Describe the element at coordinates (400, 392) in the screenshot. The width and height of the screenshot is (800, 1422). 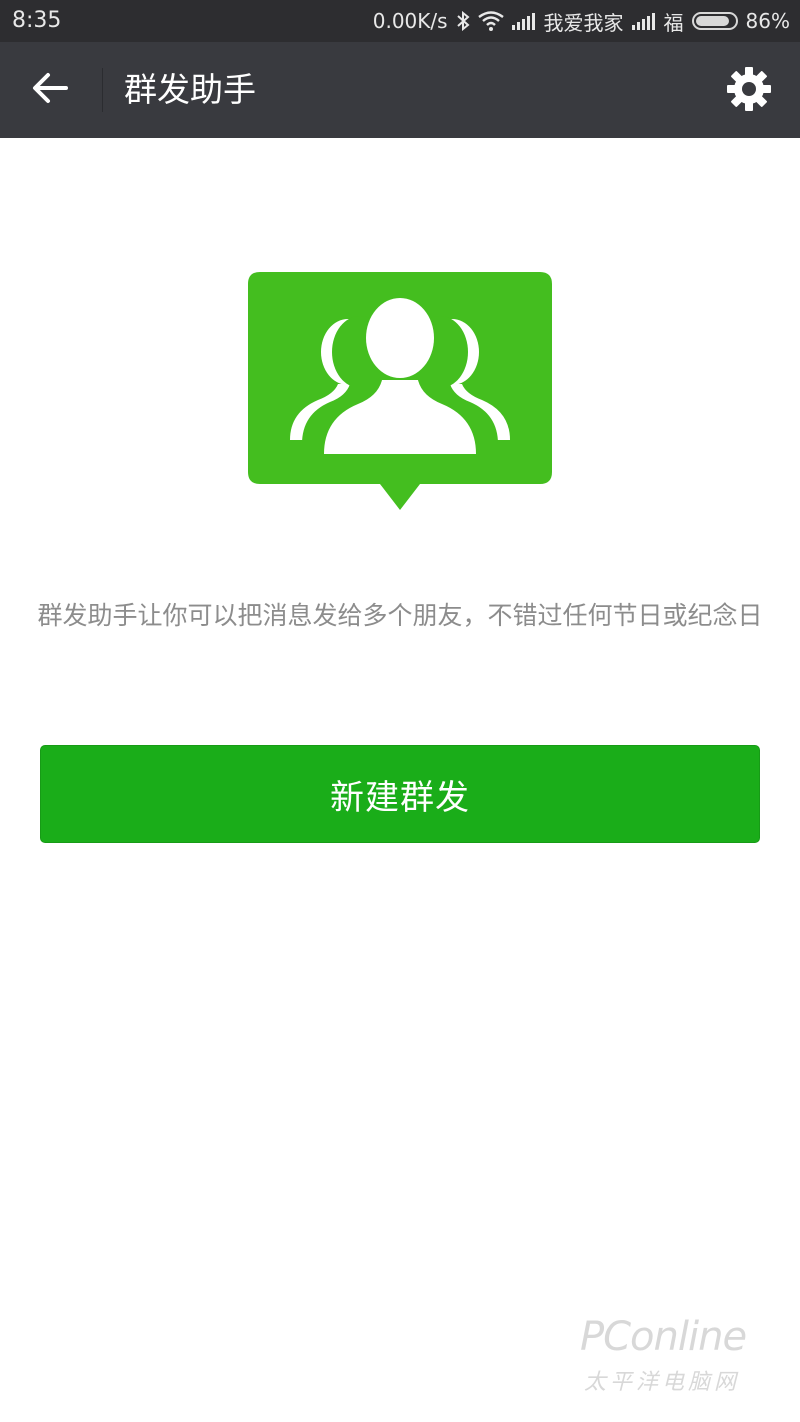
I see `group-message-icon` at that location.